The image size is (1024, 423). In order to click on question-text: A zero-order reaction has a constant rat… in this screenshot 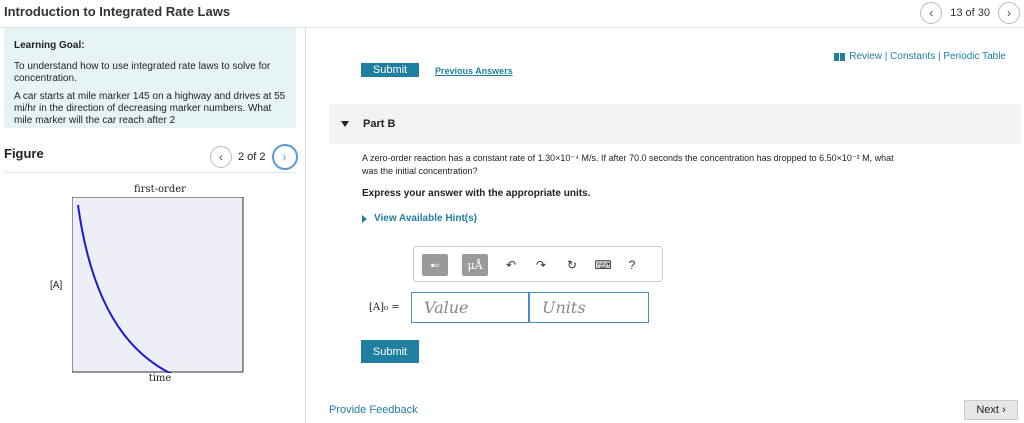, I will do `click(687, 165)`.